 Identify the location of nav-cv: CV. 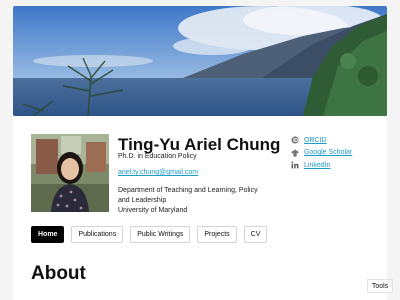
(255, 234).